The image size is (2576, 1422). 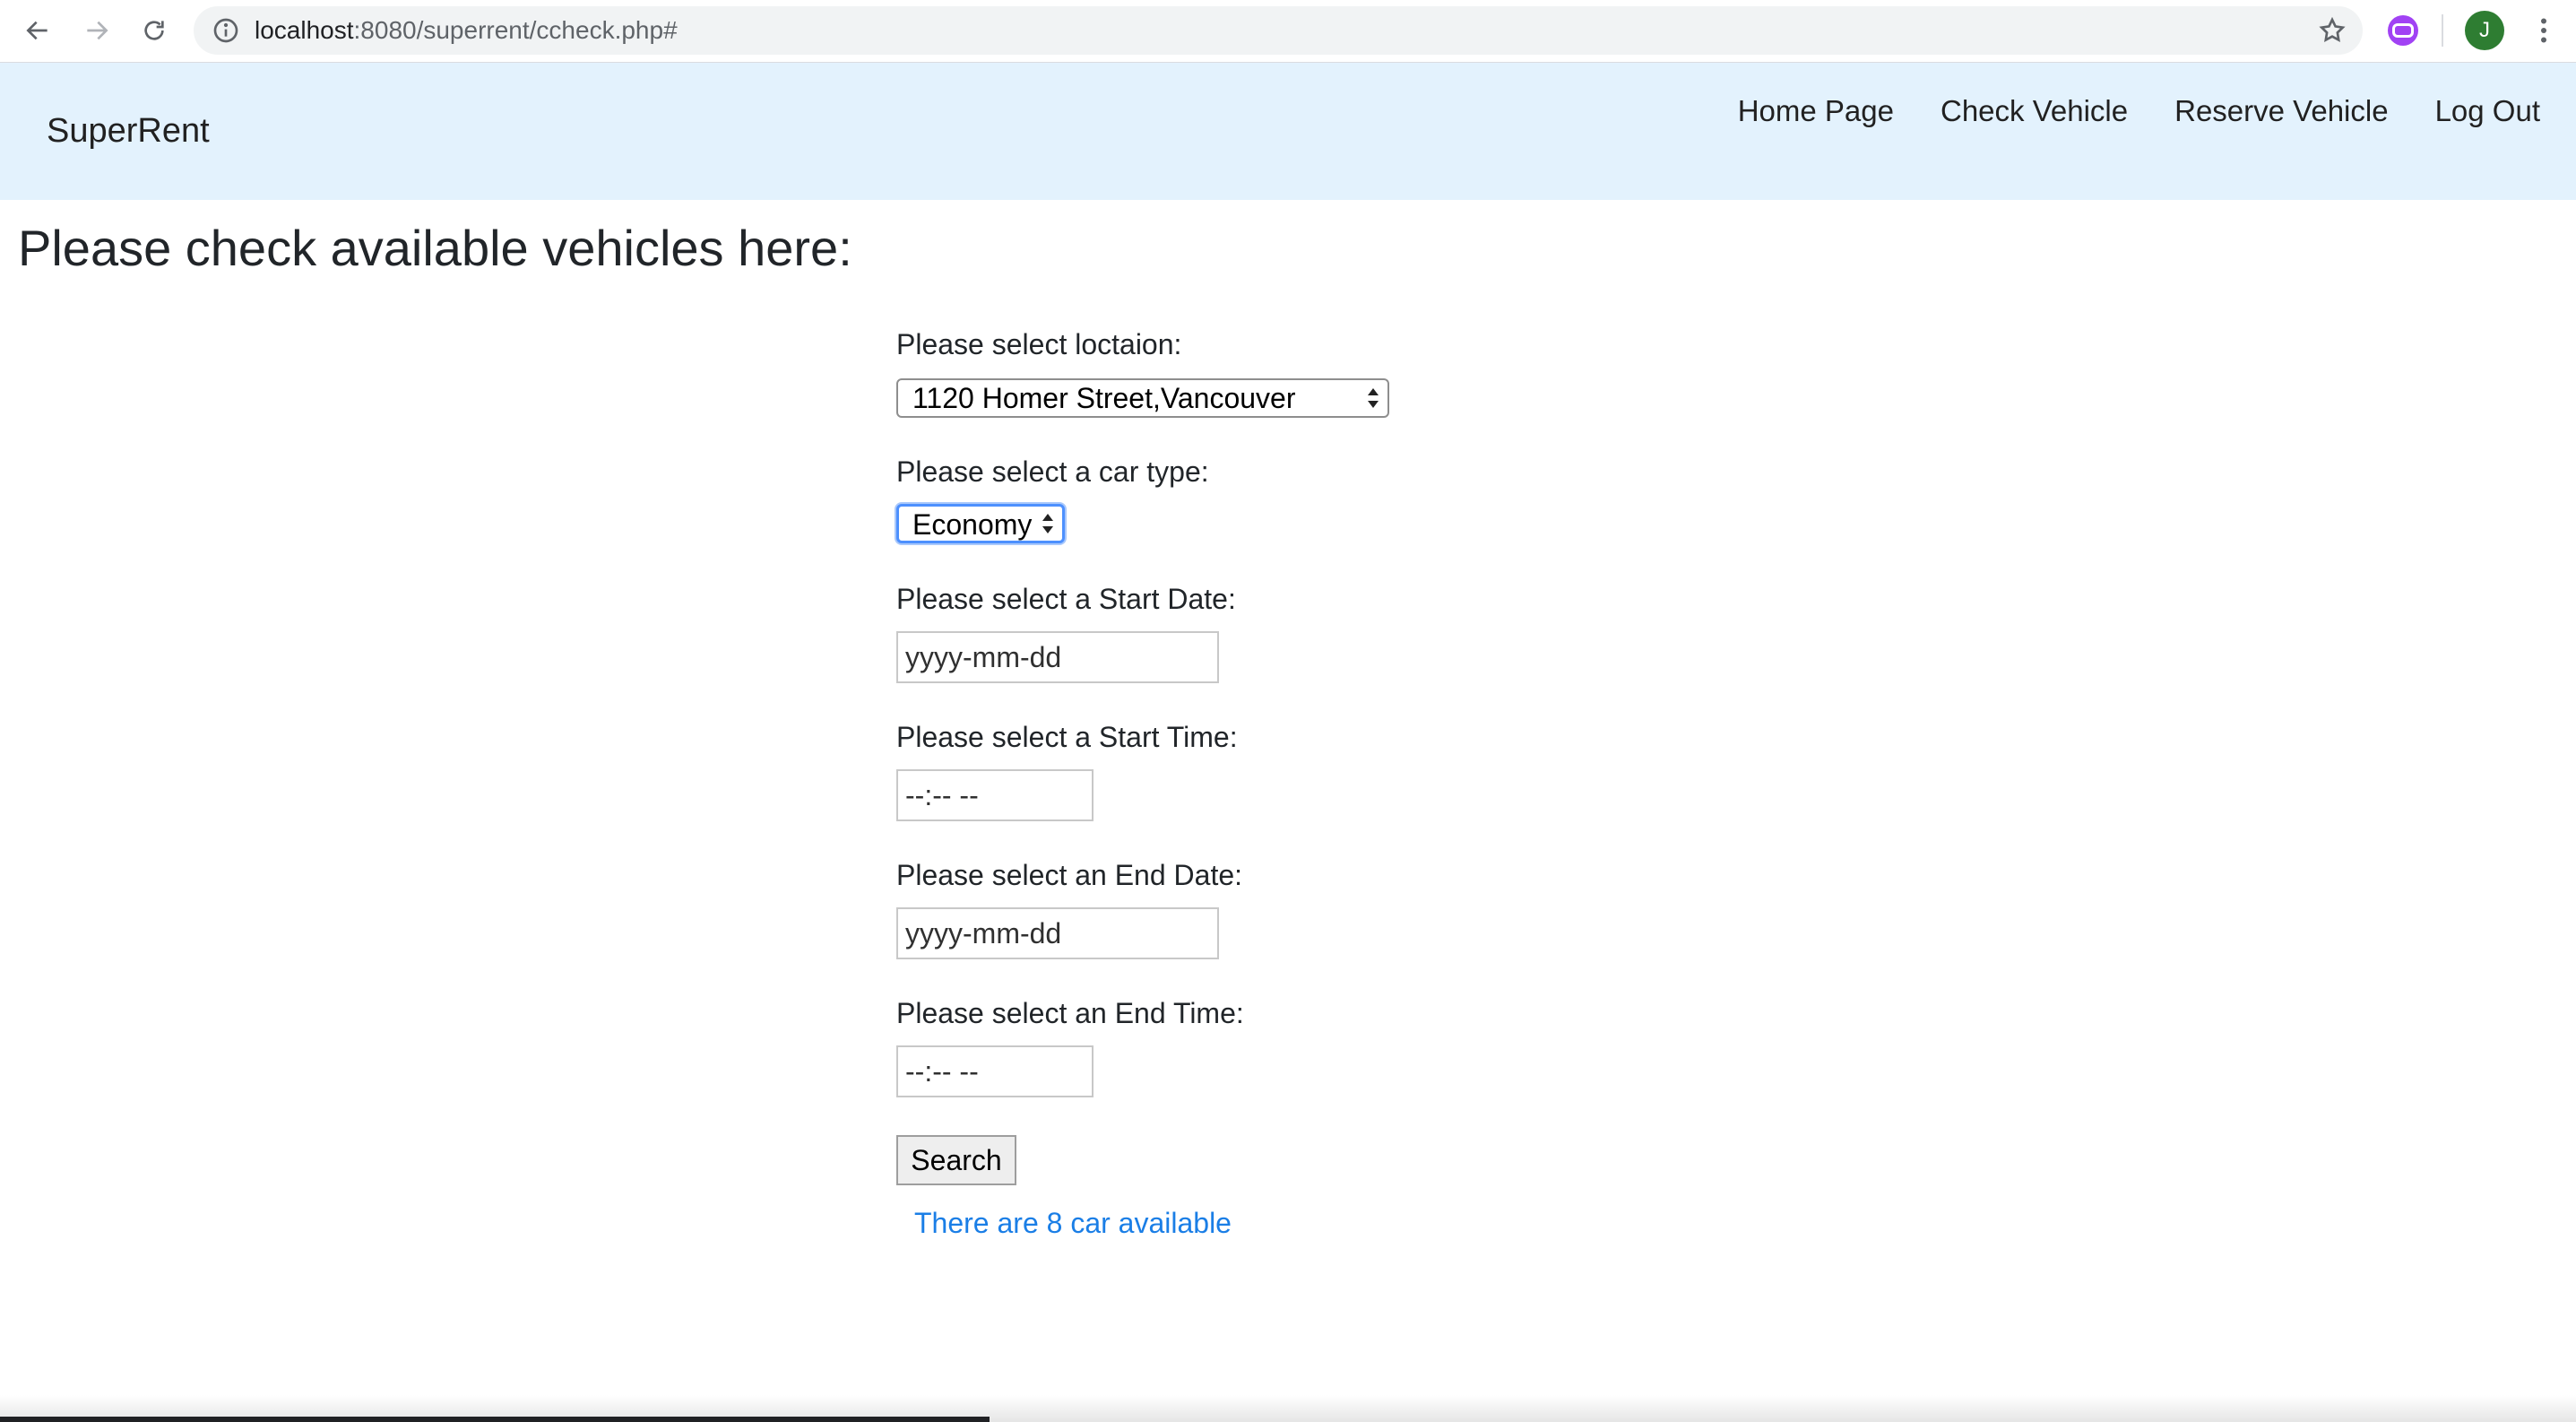 What do you see at coordinates (154, 30) in the screenshot?
I see `reload-icon` at bounding box center [154, 30].